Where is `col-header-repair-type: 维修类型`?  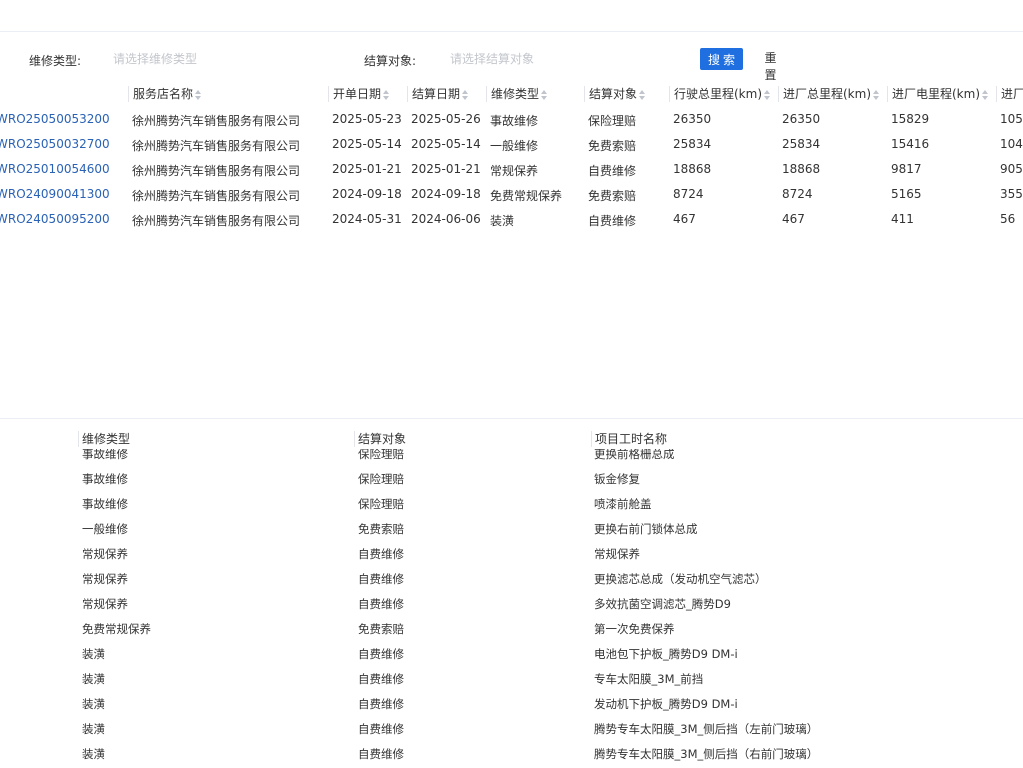 col-header-repair-type: 维修类型 is located at coordinates (517, 94).